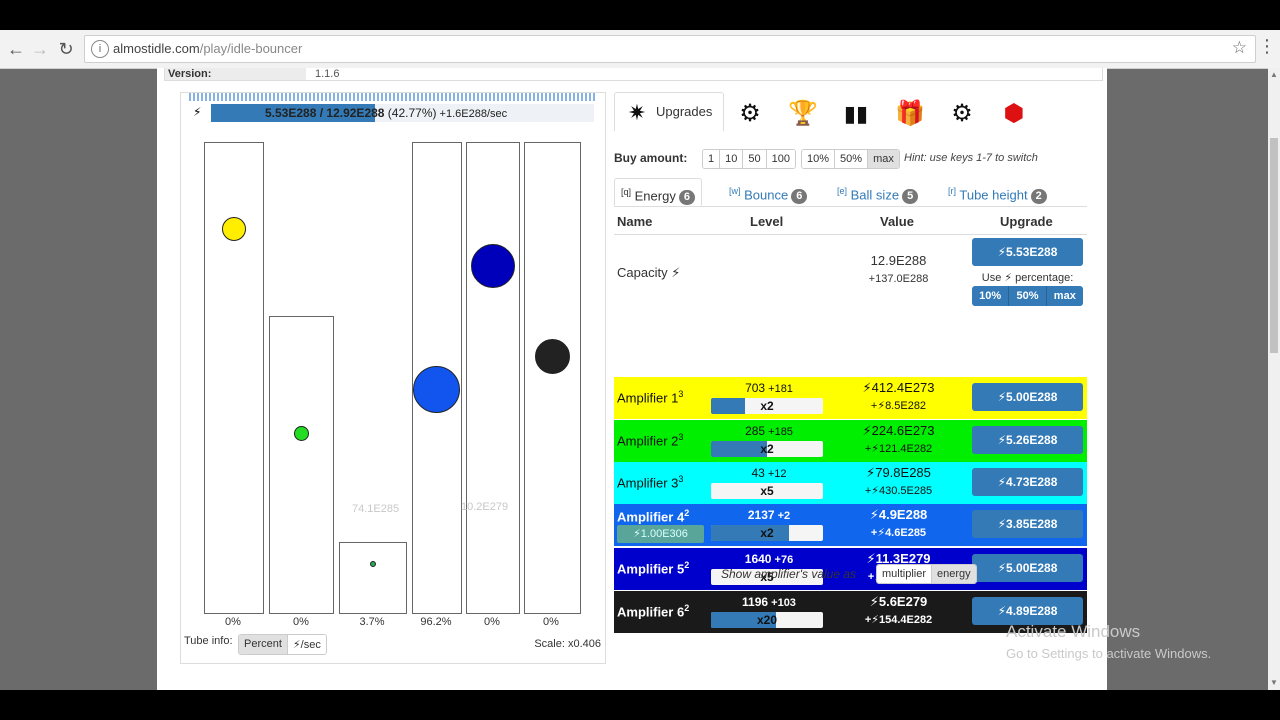  I want to click on tube-3-ghost-value: 74.1E285, so click(376, 509).